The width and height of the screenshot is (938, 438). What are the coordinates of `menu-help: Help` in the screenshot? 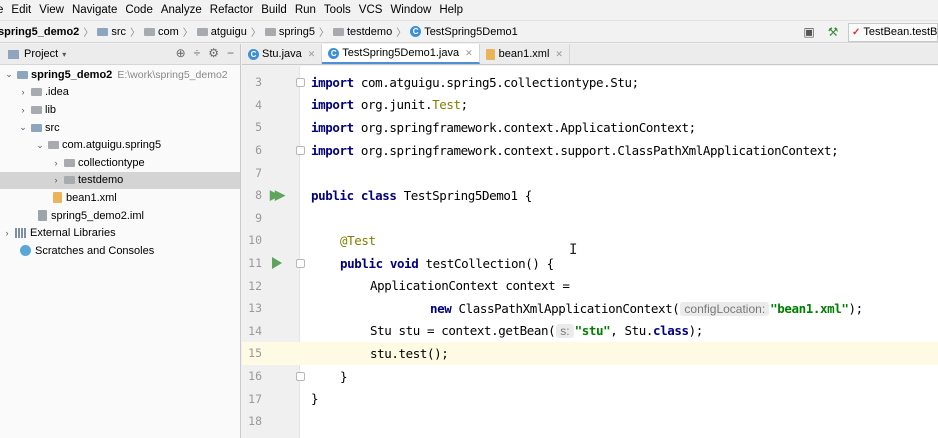 It's located at (451, 10).